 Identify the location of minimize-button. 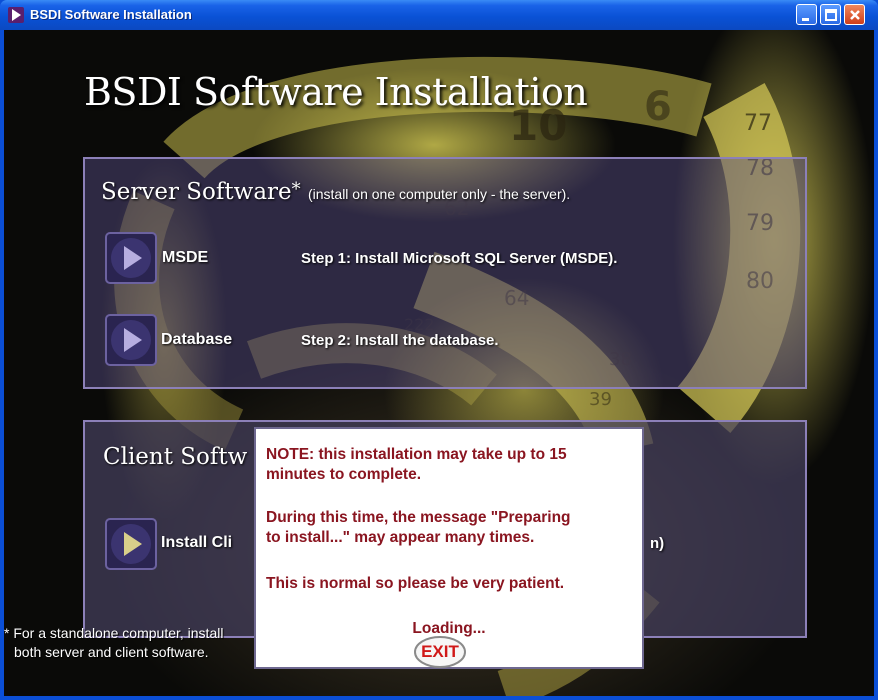
(806, 14).